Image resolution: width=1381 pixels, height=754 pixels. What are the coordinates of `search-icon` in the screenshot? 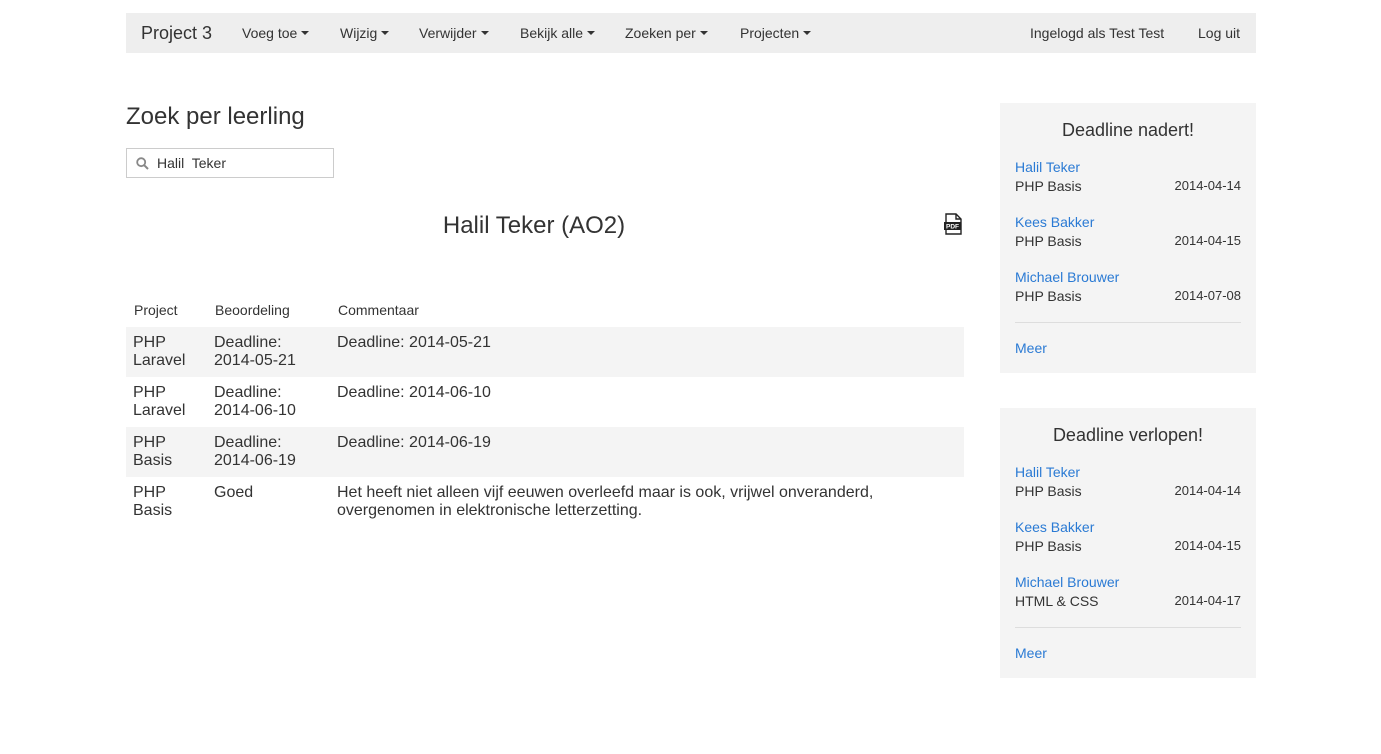 It's located at (142, 163).